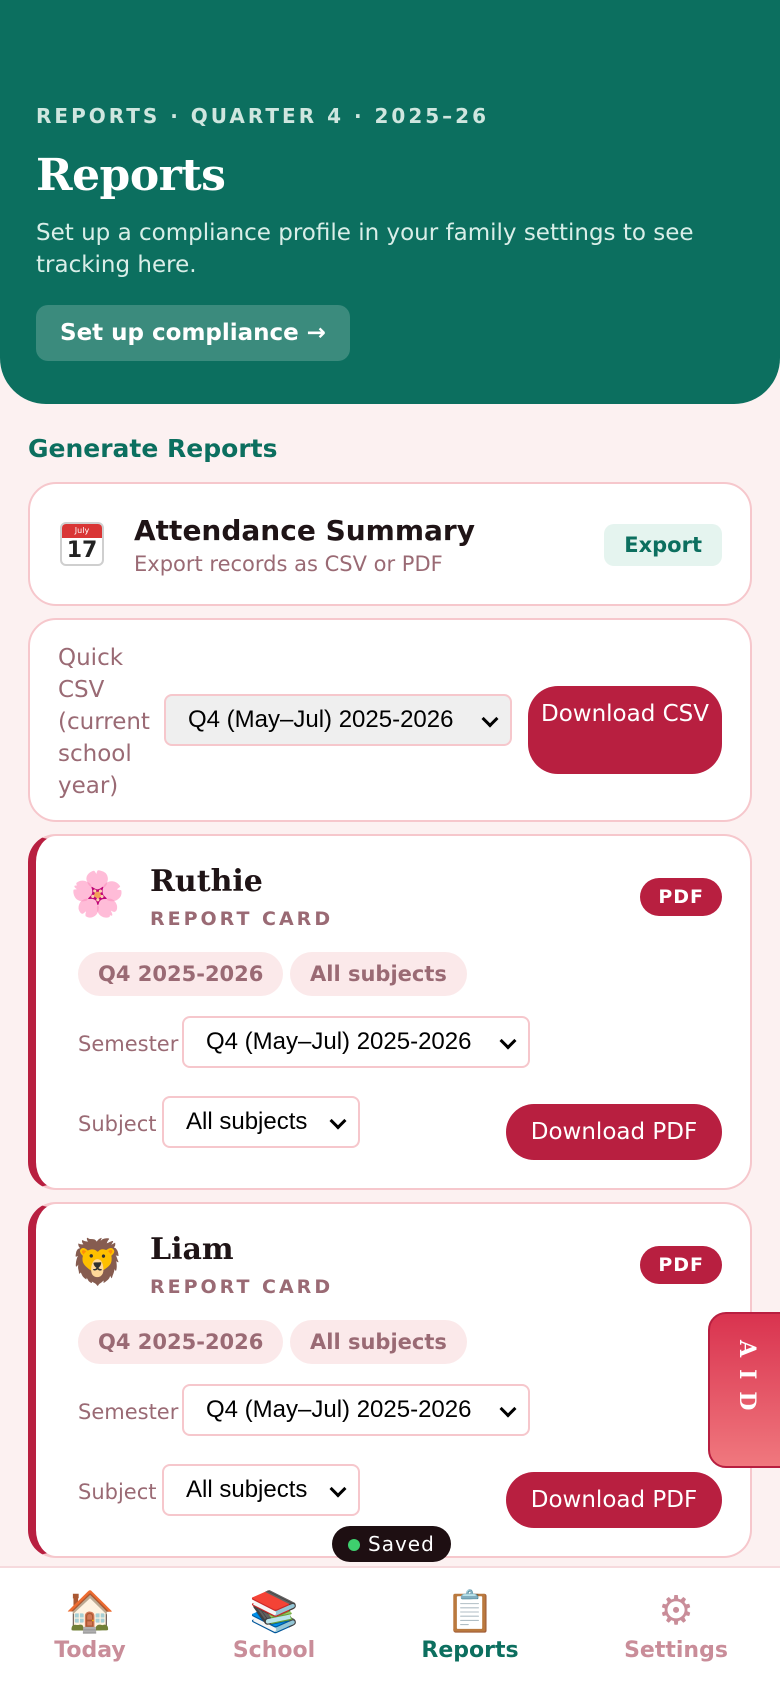 This screenshot has width=780, height=1688. I want to click on setup-compliance-button: Set up compliance →, so click(193, 333).